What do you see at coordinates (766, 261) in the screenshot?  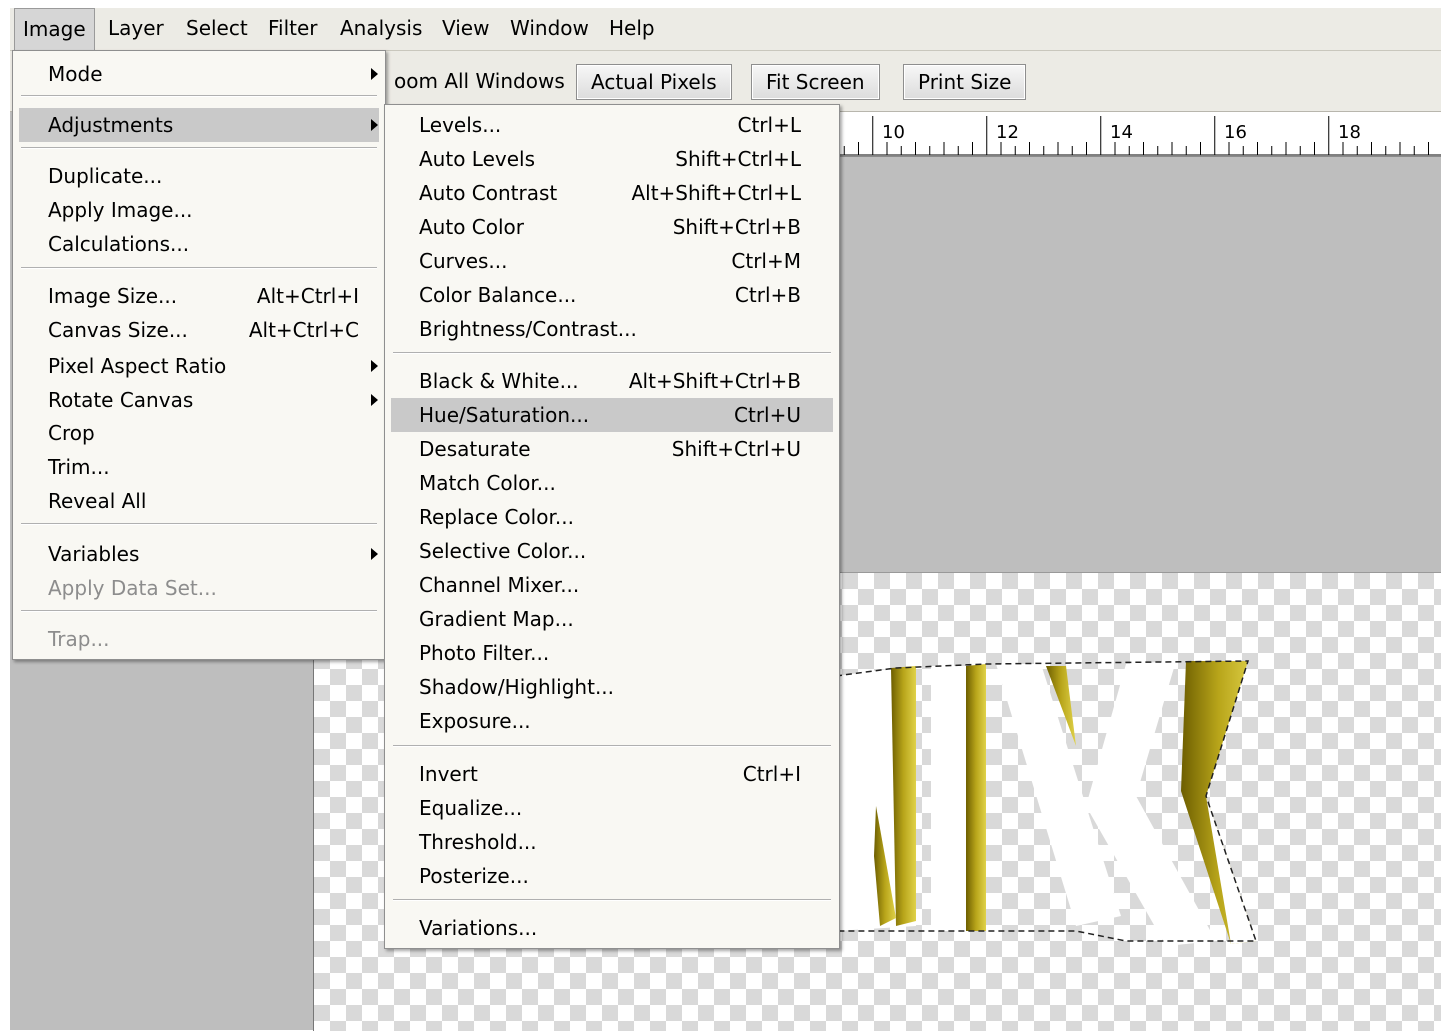 I see `menu-item-shortcut: Ctrl+M` at bounding box center [766, 261].